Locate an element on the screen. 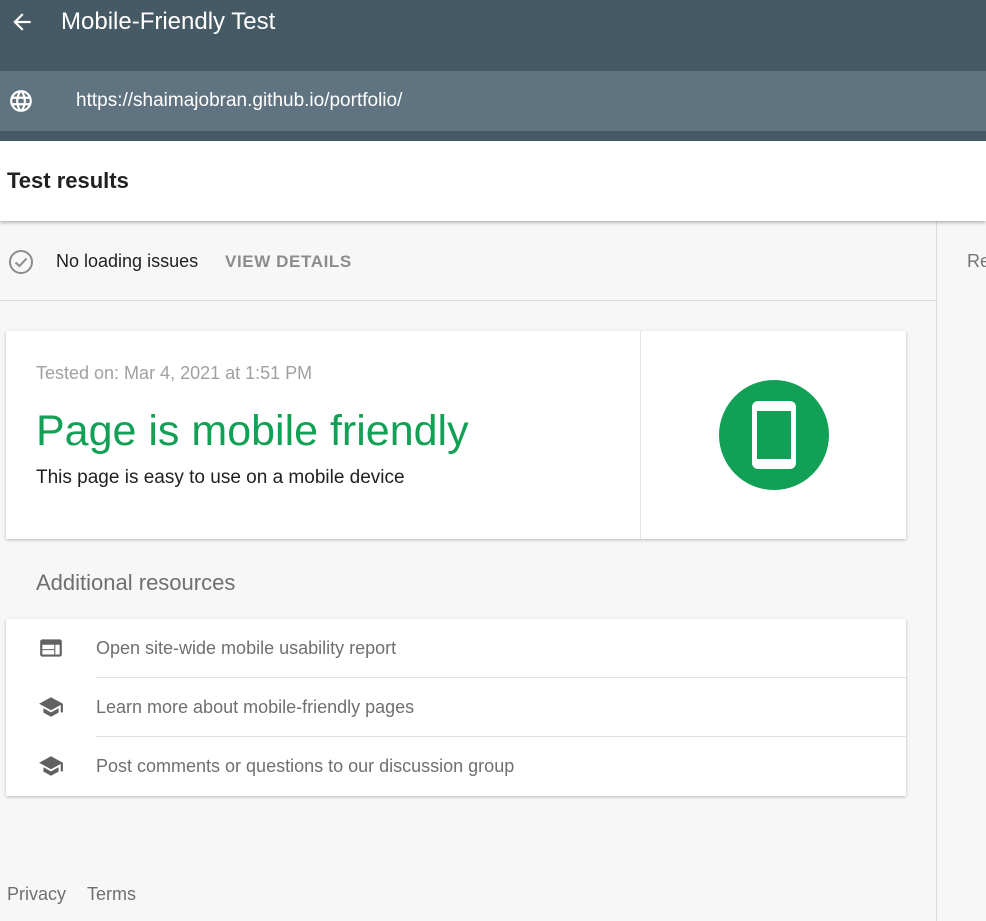 The width and height of the screenshot is (986, 921). resource-item-label: Learn more about mobile-friendly pages is located at coordinates (255, 707).